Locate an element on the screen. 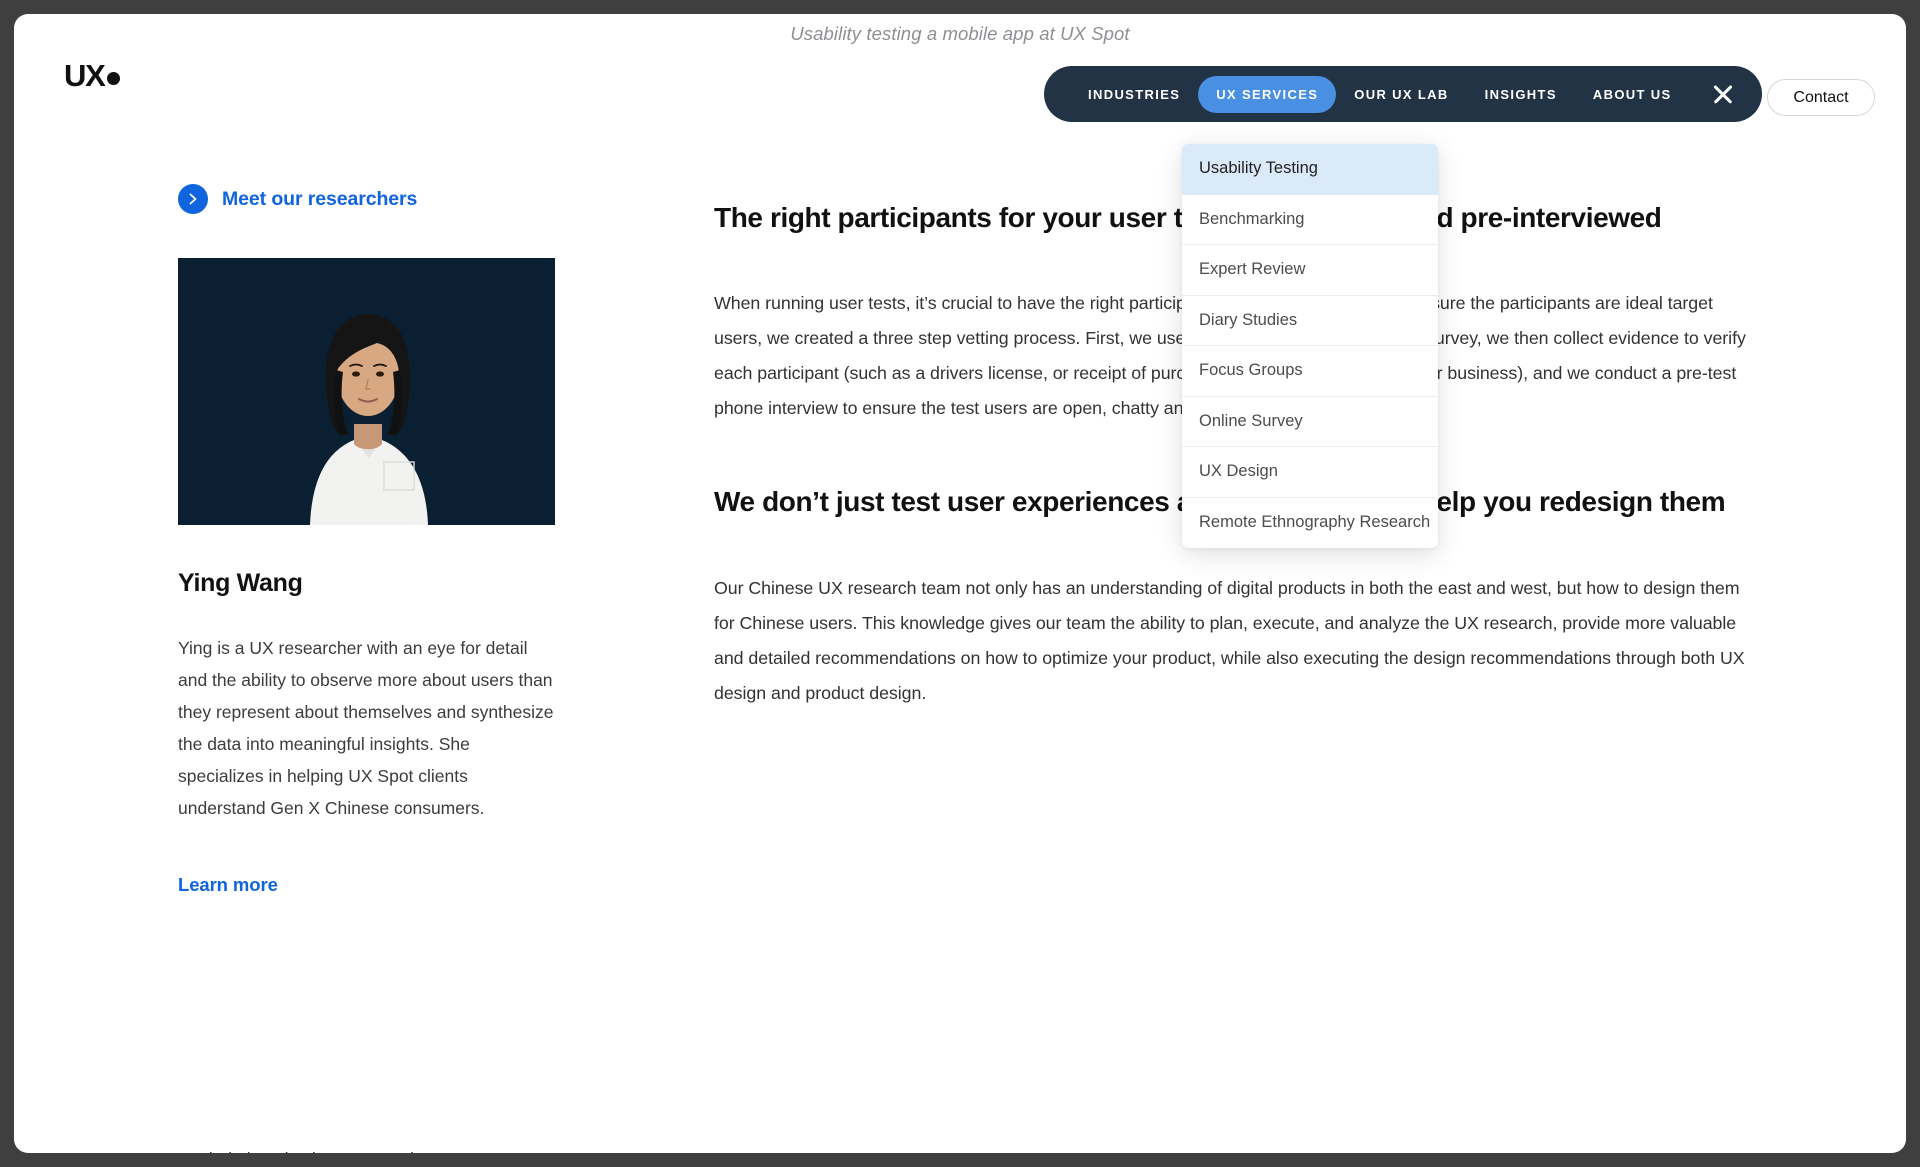 This screenshot has width=1920, height=1167. dropdown-item-ux-design: UX Design is located at coordinates (1310, 472).